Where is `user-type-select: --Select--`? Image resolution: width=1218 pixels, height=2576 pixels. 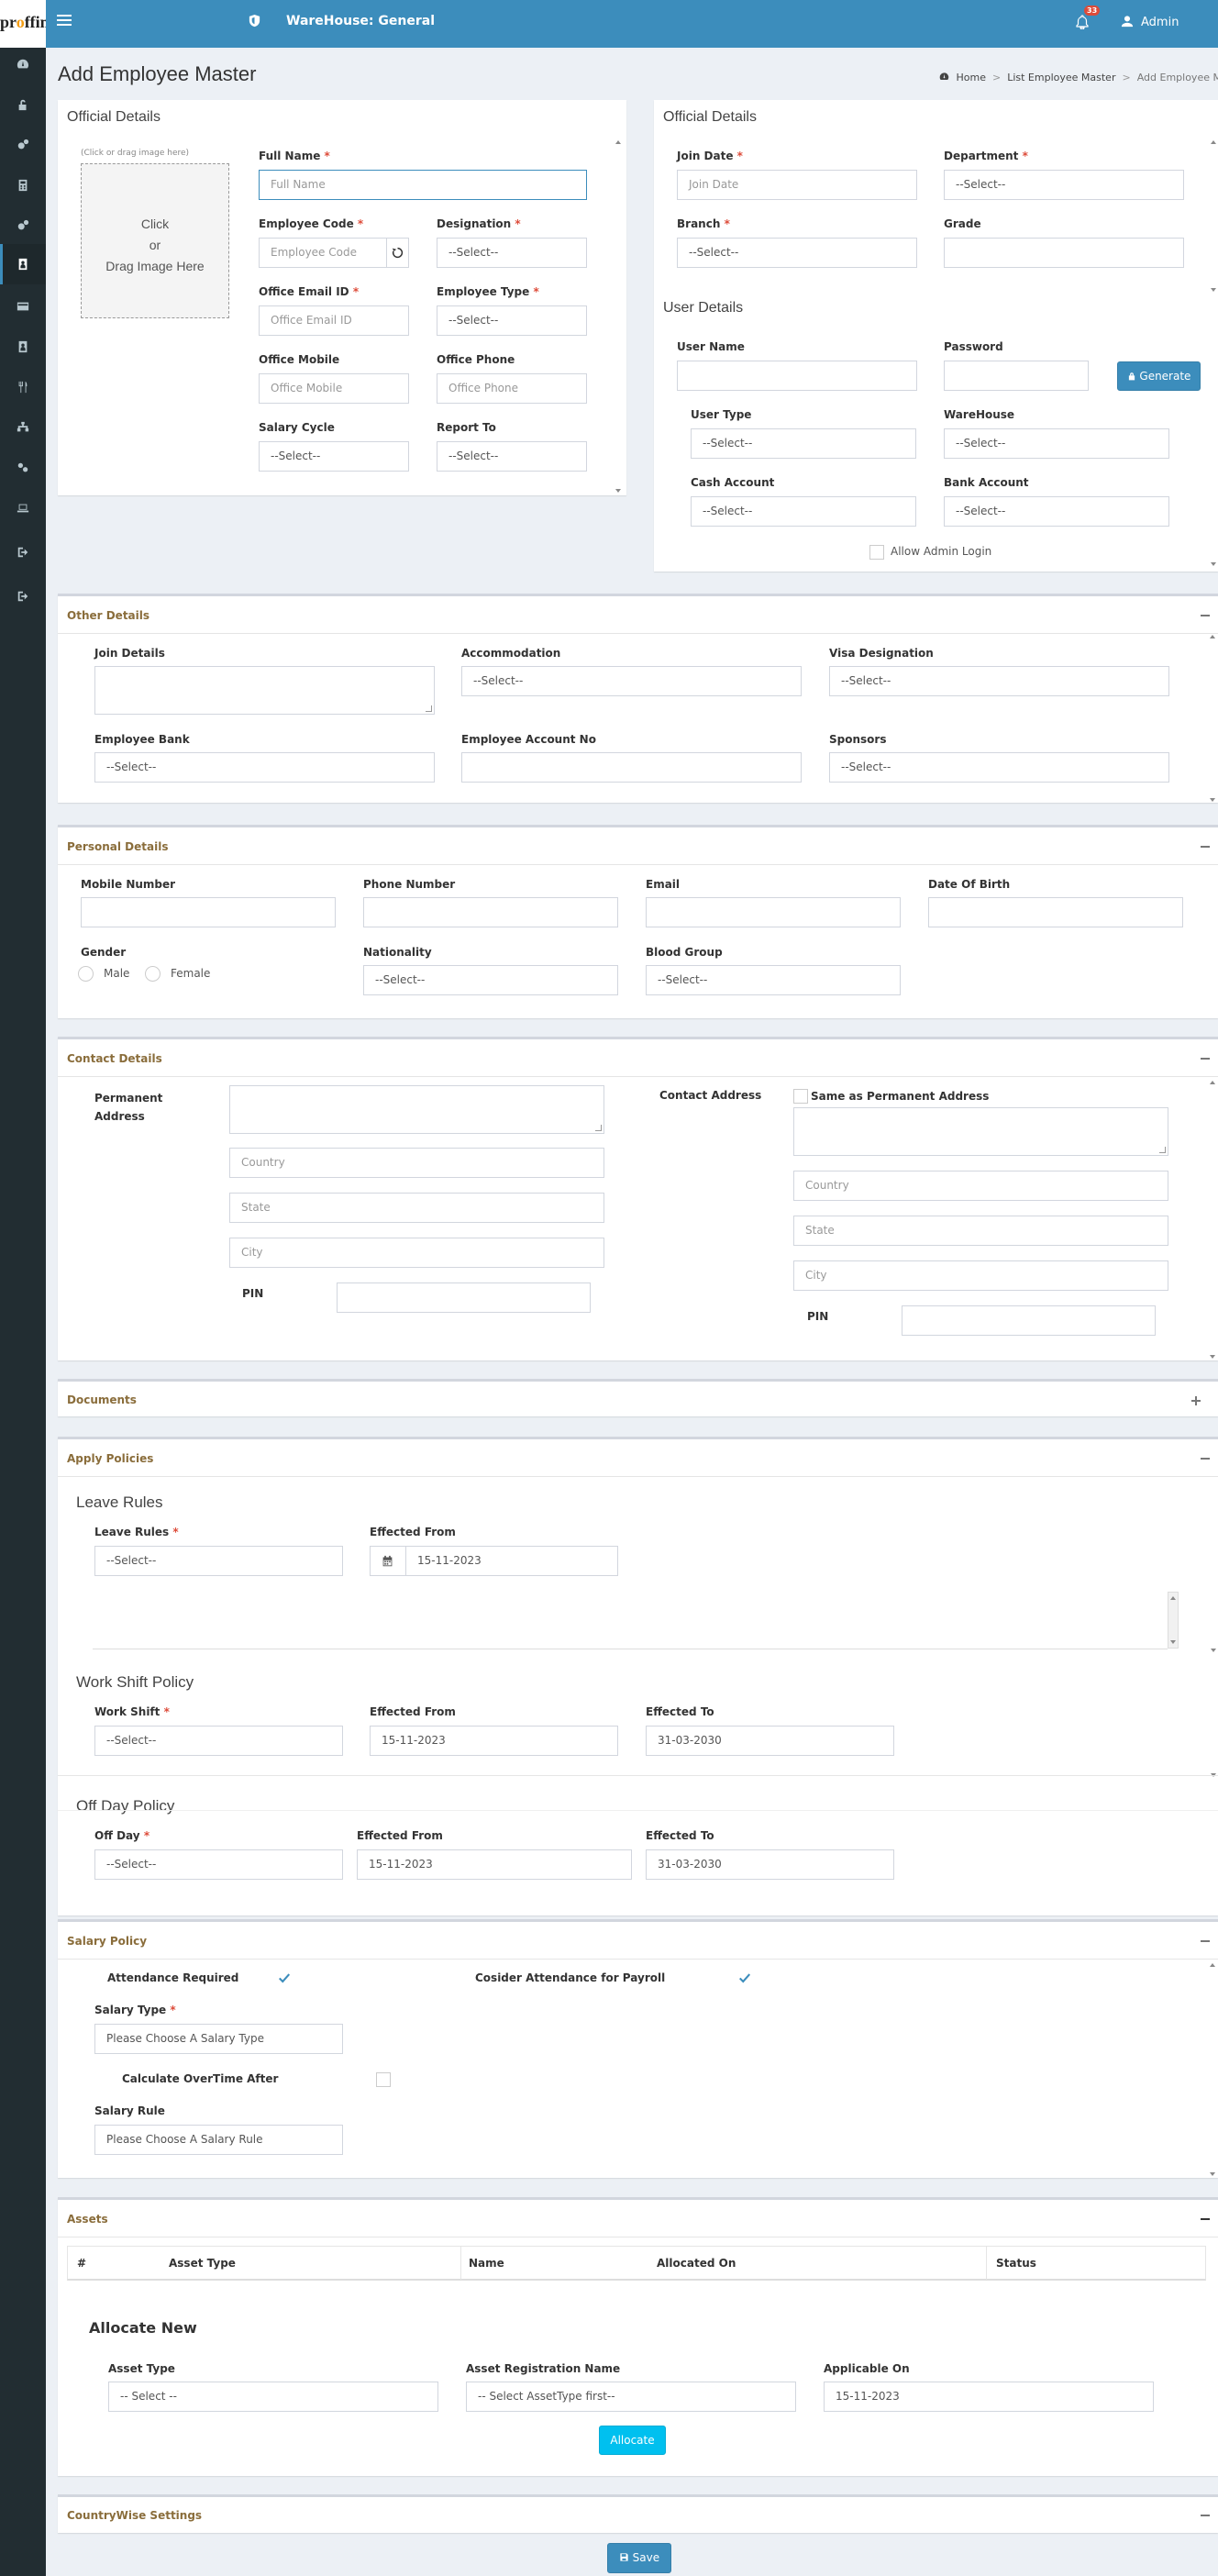
user-type-select: --Select-- is located at coordinates (803, 443).